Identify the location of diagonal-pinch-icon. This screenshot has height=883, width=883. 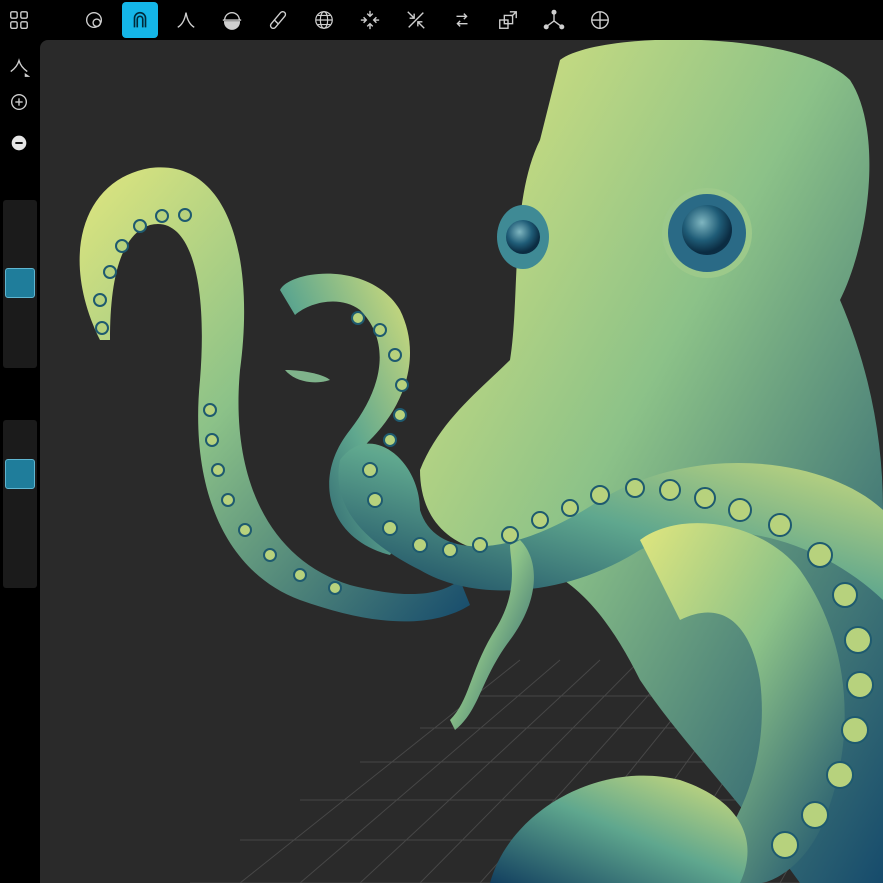
(416, 20).